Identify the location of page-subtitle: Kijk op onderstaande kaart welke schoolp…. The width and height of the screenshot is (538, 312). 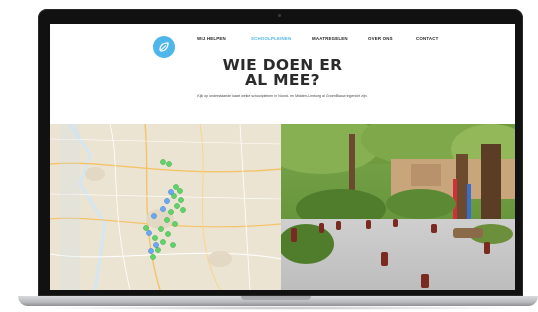
(282, 96).